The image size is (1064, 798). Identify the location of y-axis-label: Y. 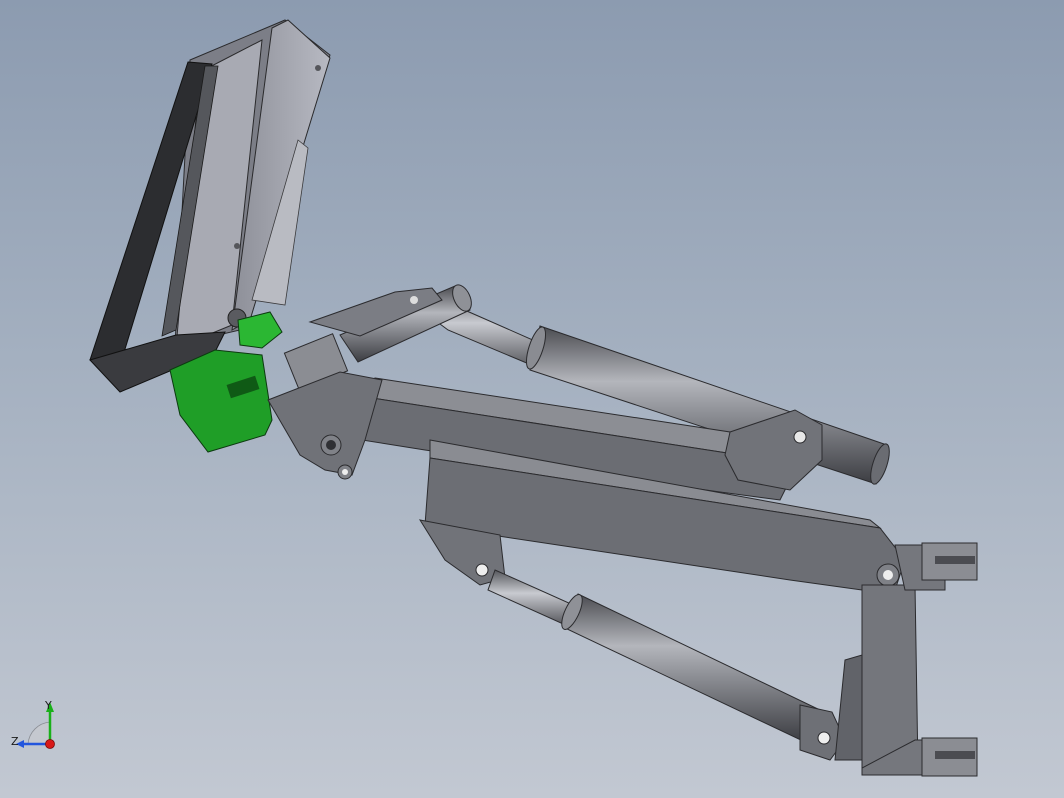
(48, 705).